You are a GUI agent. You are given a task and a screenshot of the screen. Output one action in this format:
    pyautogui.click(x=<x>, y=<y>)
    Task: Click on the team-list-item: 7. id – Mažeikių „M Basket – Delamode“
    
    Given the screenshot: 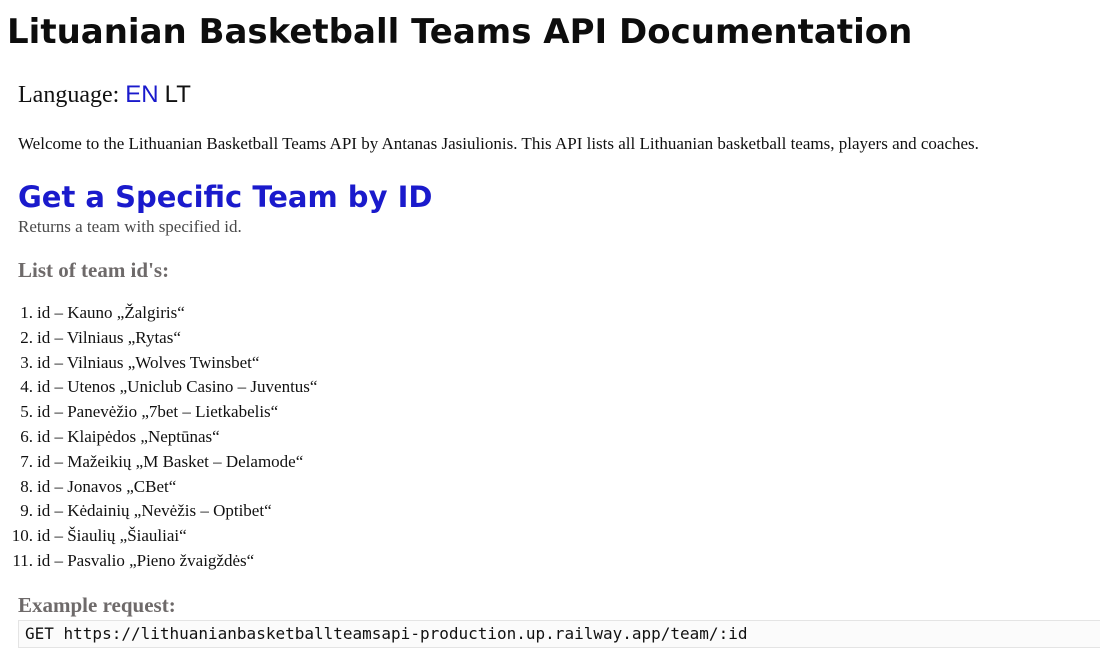 What is the action you would take?
    pyautogui.click(x=158, y=462)
    